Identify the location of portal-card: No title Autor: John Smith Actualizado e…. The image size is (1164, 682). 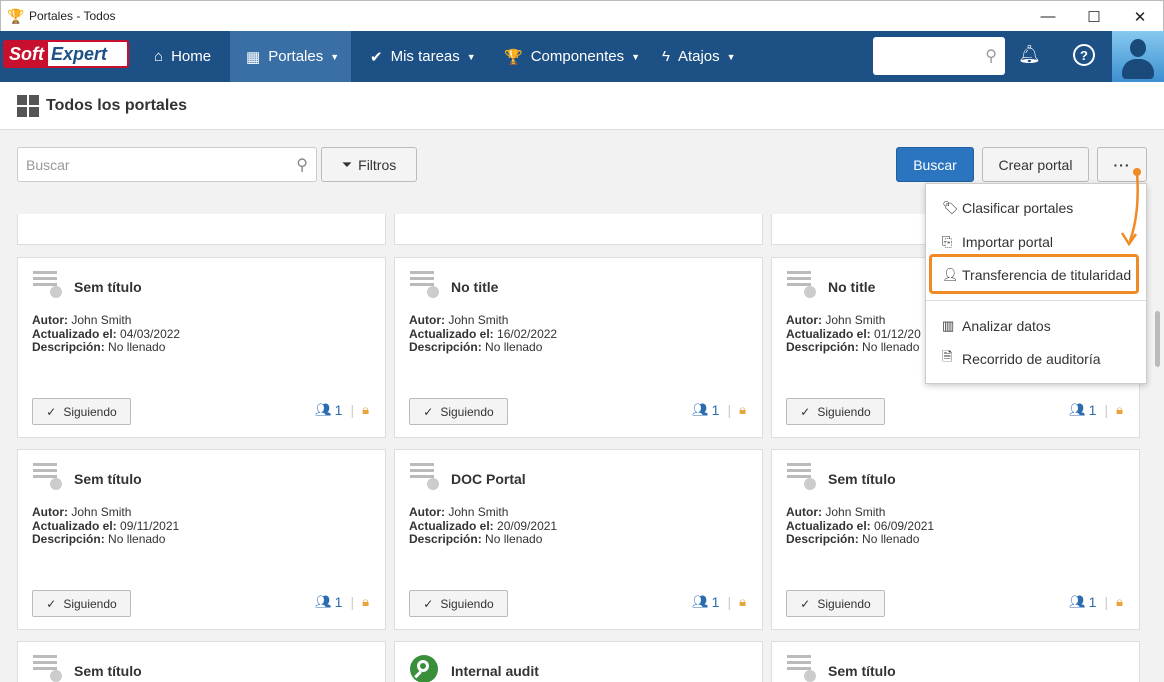
(578, 347).